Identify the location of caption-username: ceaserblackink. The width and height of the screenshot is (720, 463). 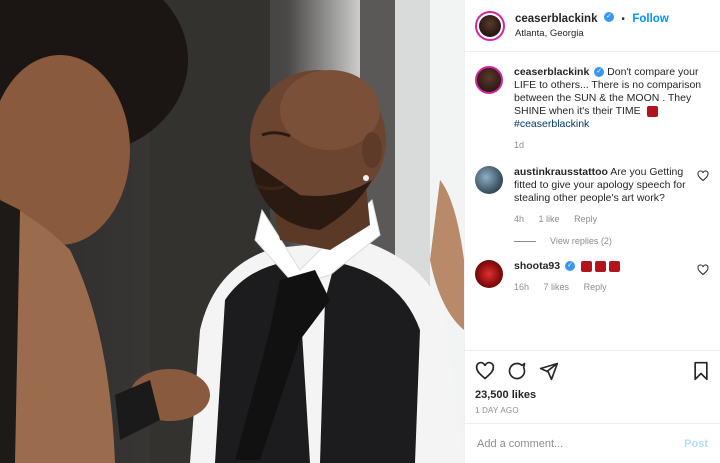
(551, 72).